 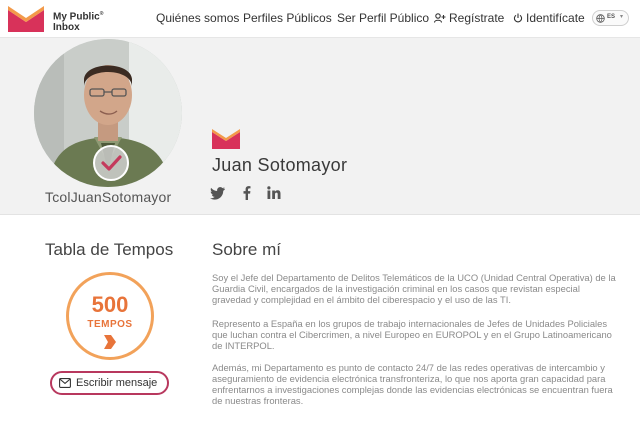 I want to click on my-public-inbox-logo, so click(x=26, y=19).